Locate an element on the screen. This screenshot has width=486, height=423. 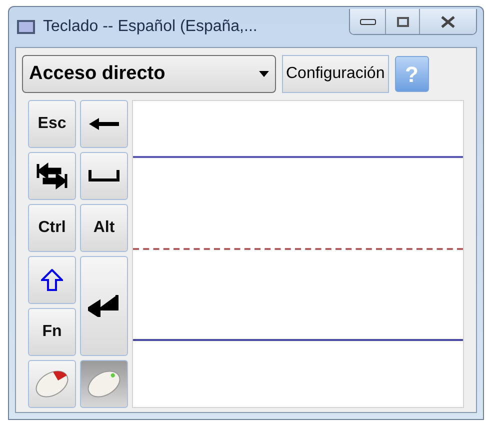
settings-button: Configuración is located at coordinates (335, 74).